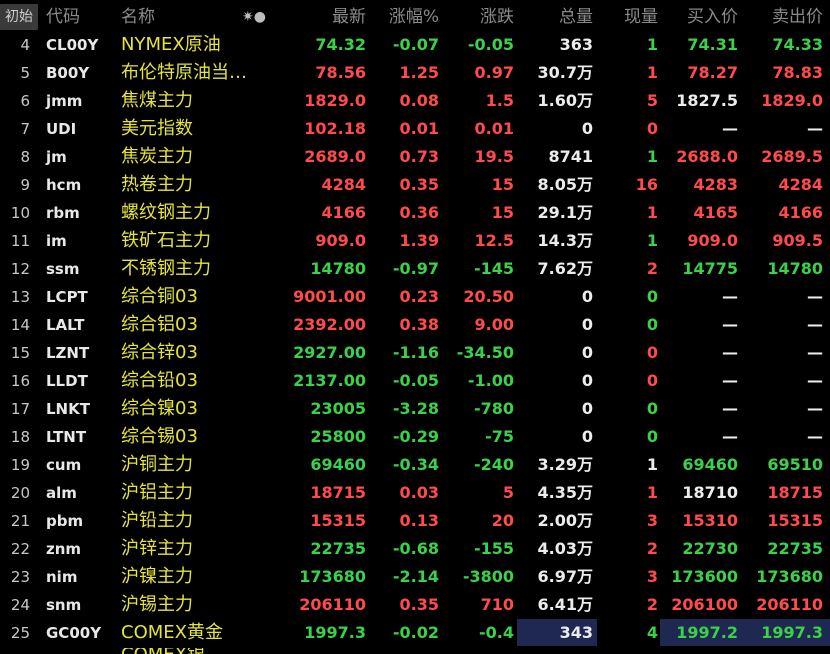  I want to click on table-row: 7 UDI 美元指数 102.18 0.01 0.01 0 0 — —, so click(415, 129).